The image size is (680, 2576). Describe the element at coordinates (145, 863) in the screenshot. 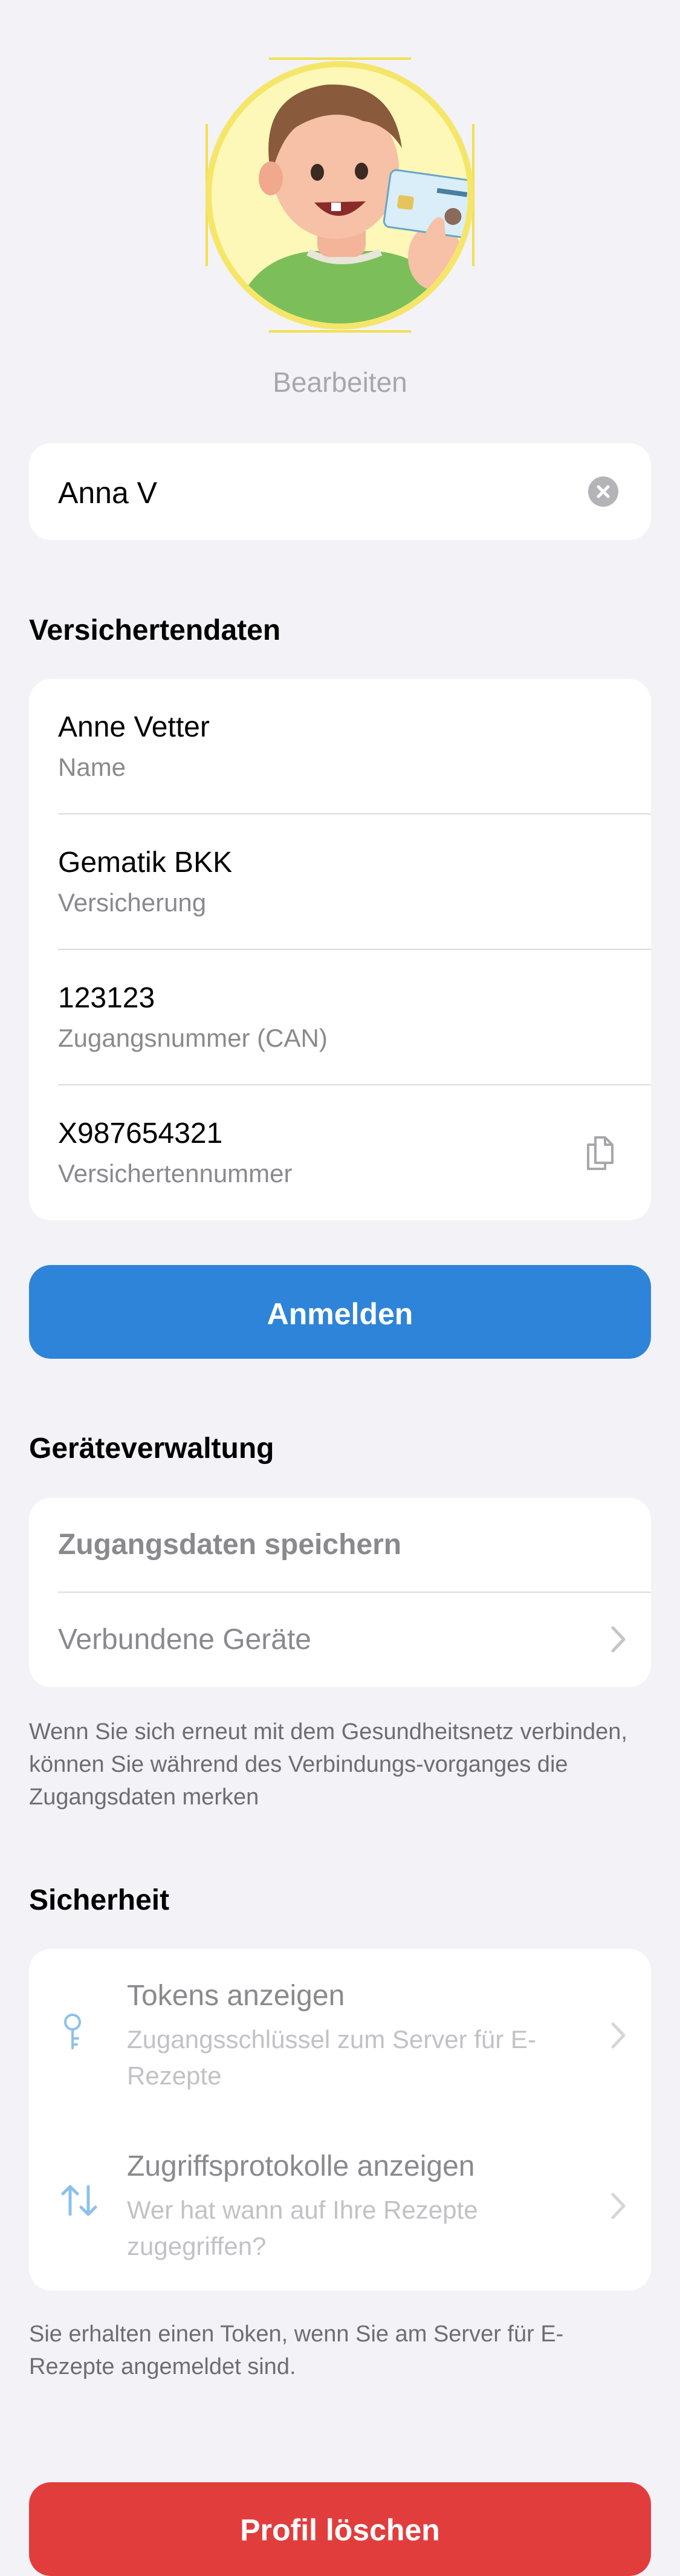

I see `insurance-value: Gematik BKK` at that location.